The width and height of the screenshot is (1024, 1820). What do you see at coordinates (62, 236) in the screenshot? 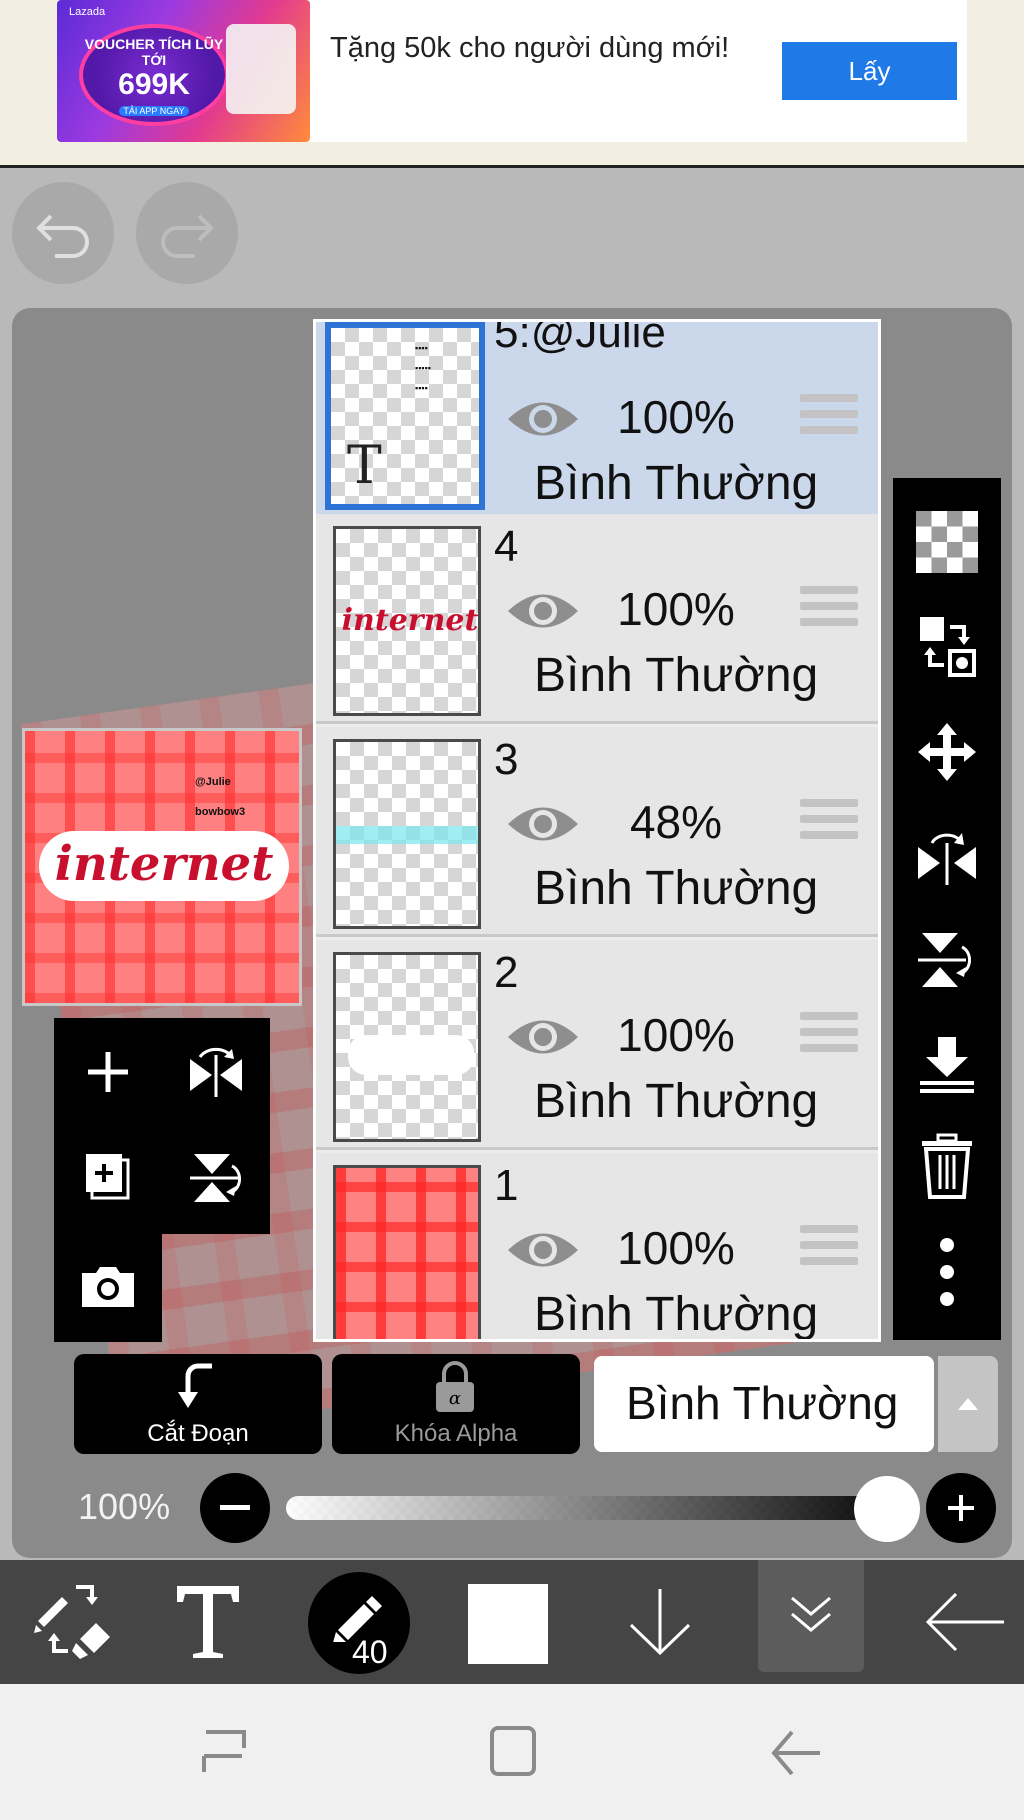
I see `undo-icon` at bounding box center [62, 236].